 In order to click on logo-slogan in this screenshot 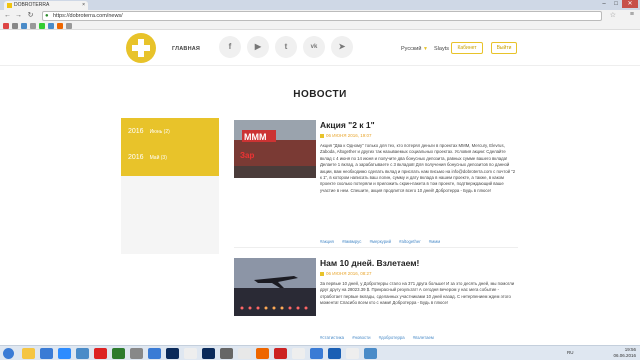, I will do `click(118, 48)`.